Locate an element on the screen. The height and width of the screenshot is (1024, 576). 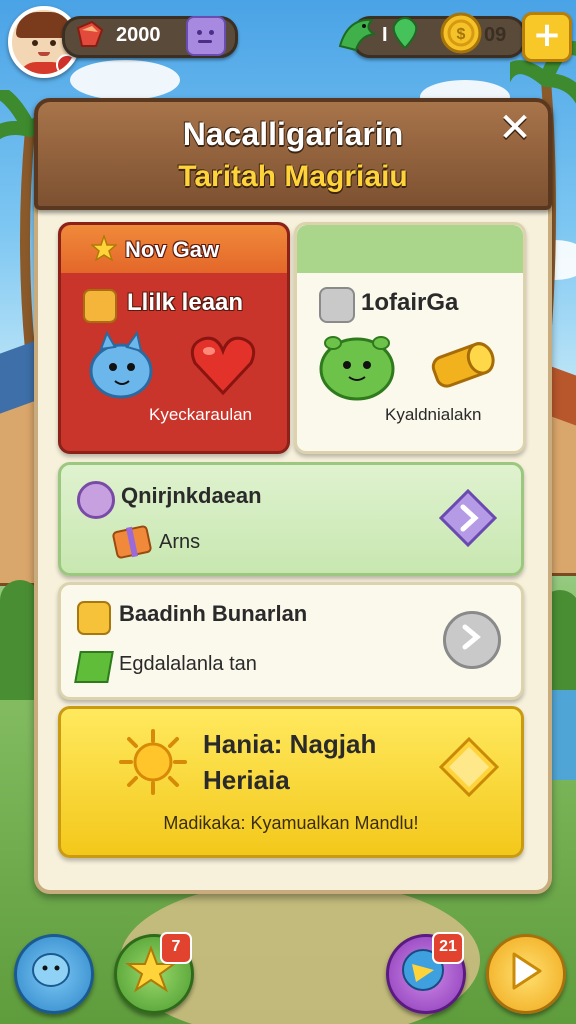
green-dragon-icon is located at coordinates (357, 35).